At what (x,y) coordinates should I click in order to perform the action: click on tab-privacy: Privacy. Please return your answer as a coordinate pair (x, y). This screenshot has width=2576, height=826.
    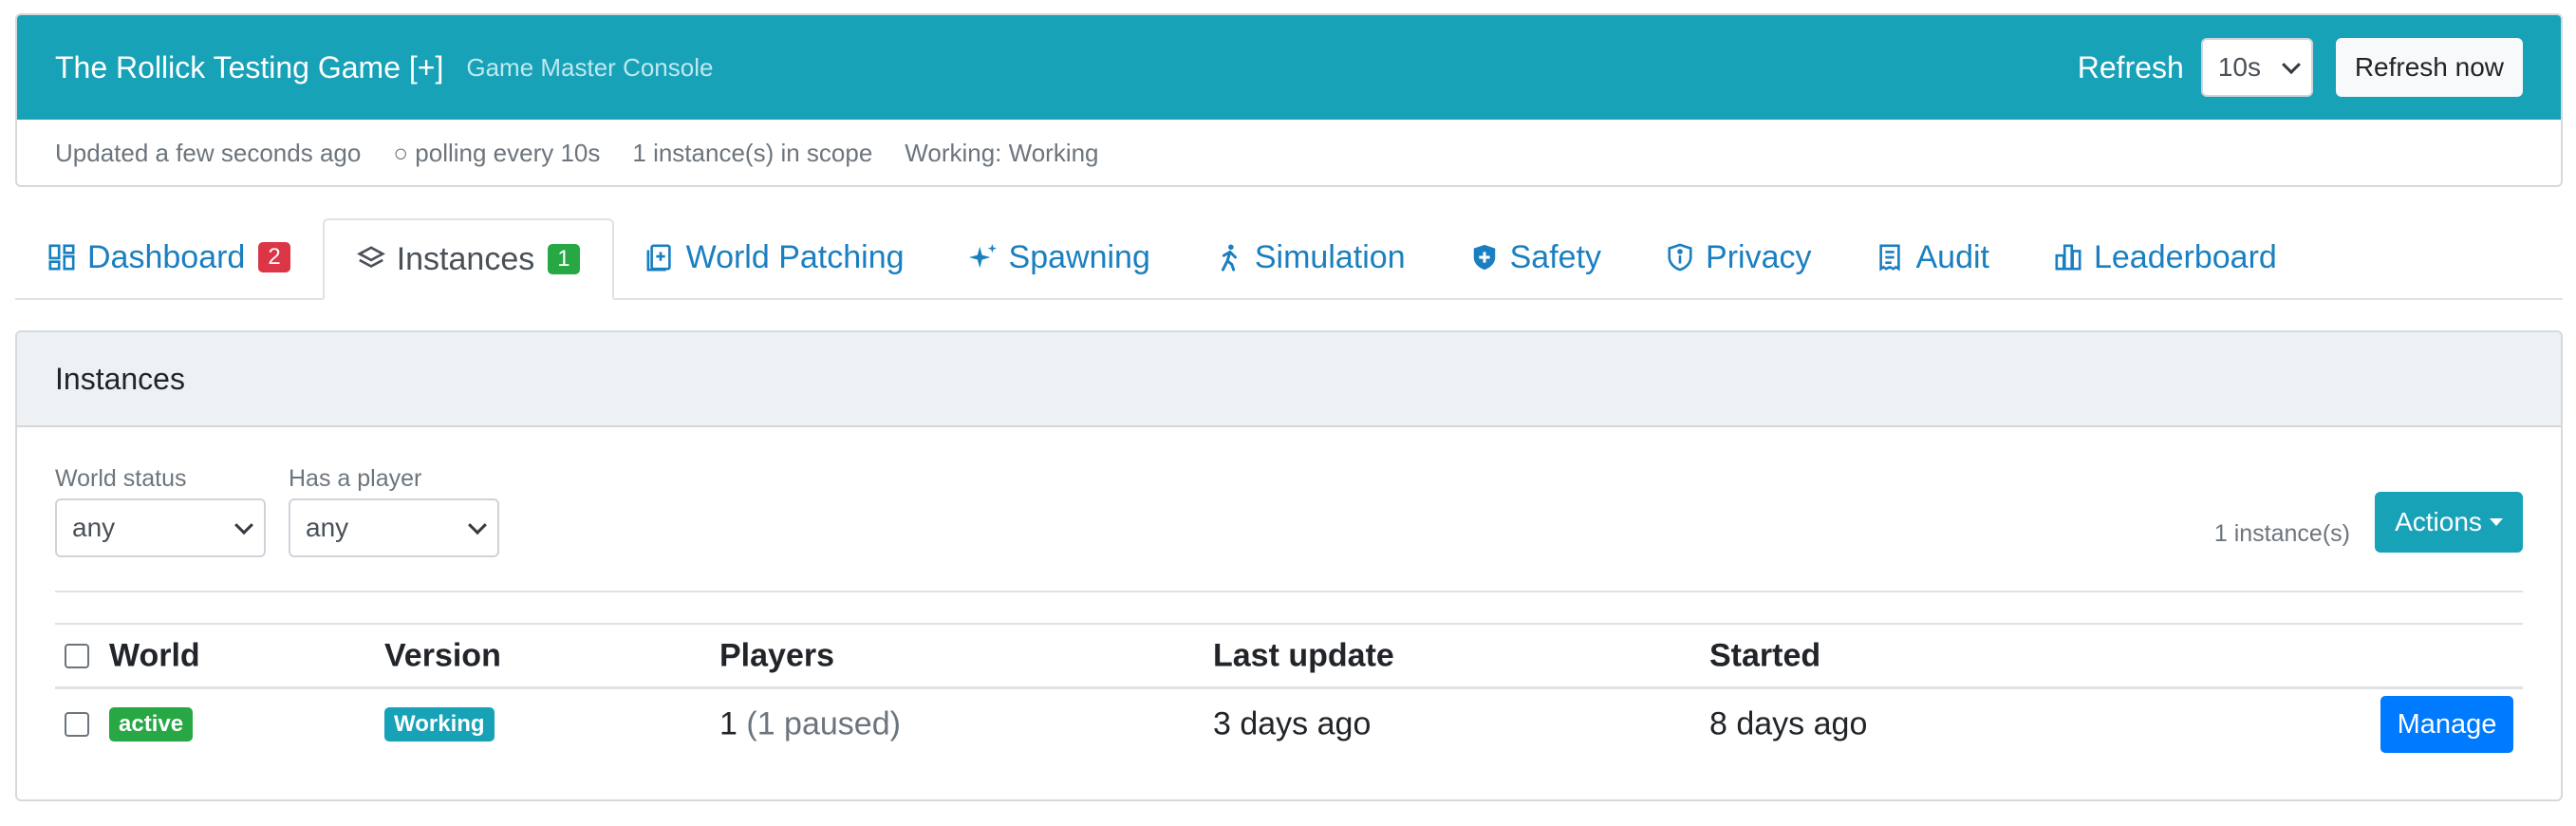
    Looking at the image, I should click on (1738, 257).